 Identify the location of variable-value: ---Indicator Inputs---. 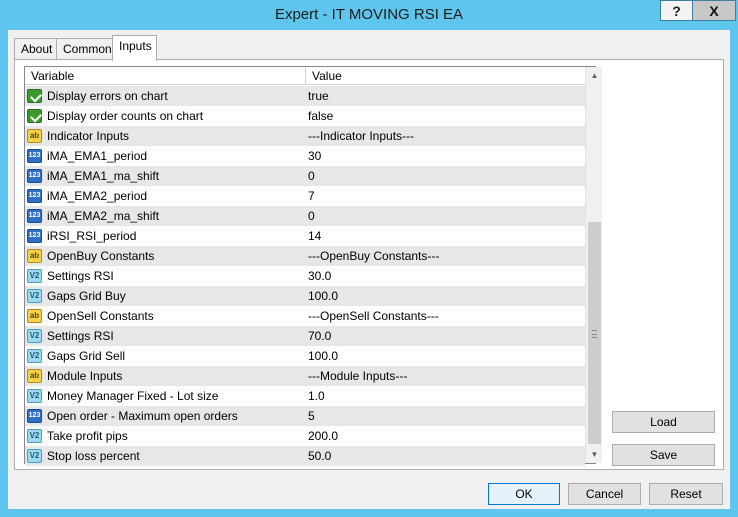
(446, 136).